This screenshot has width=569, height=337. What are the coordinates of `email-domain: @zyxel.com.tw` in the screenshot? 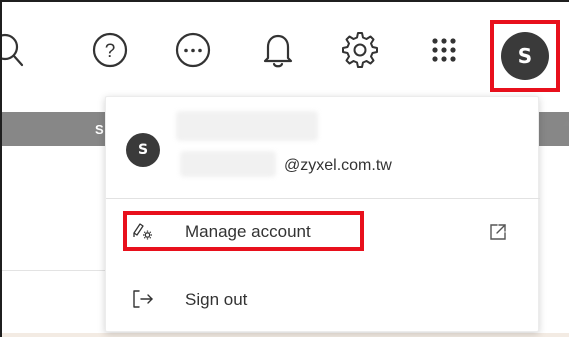 It's located at (338, 165).